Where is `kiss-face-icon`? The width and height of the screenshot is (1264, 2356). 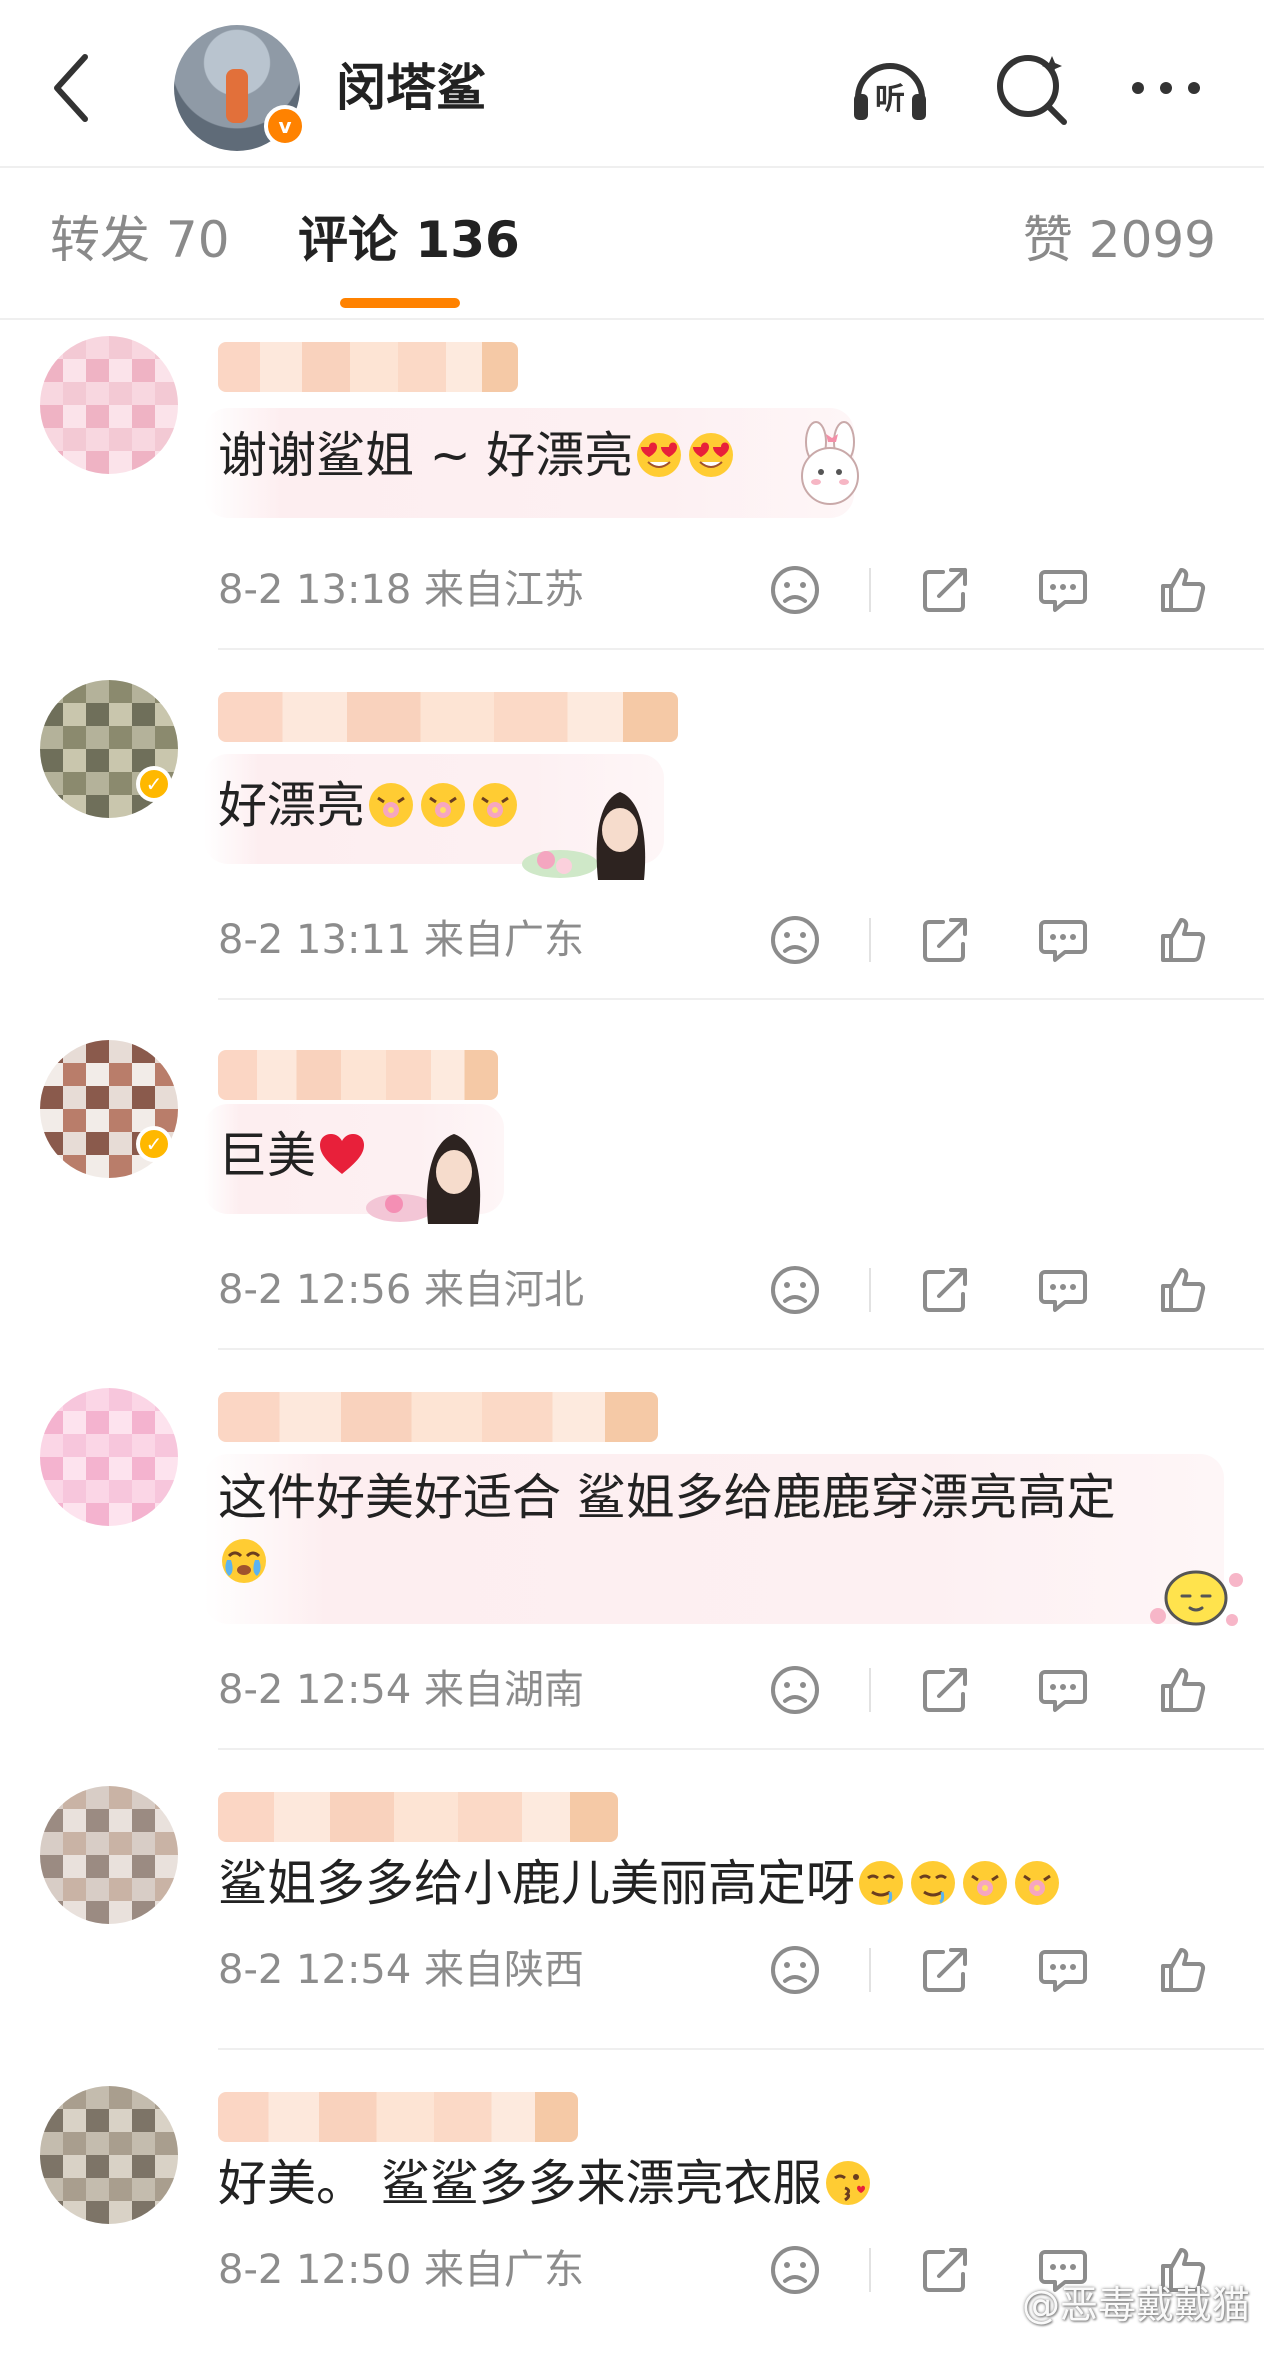
kiss-face-icon is located at coordinates (847, 2183).